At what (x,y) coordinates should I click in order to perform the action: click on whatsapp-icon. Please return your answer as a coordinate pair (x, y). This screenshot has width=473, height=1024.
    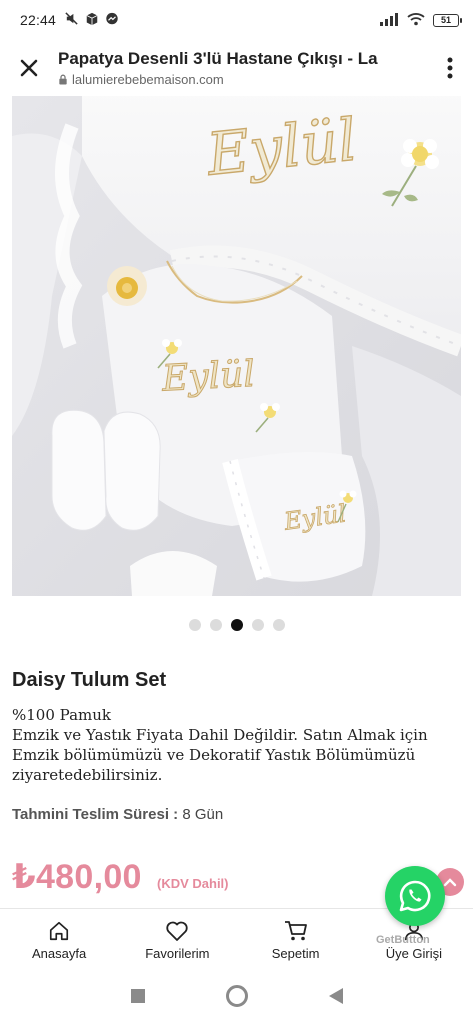
    Looking at the image, I should click on (415, 896).